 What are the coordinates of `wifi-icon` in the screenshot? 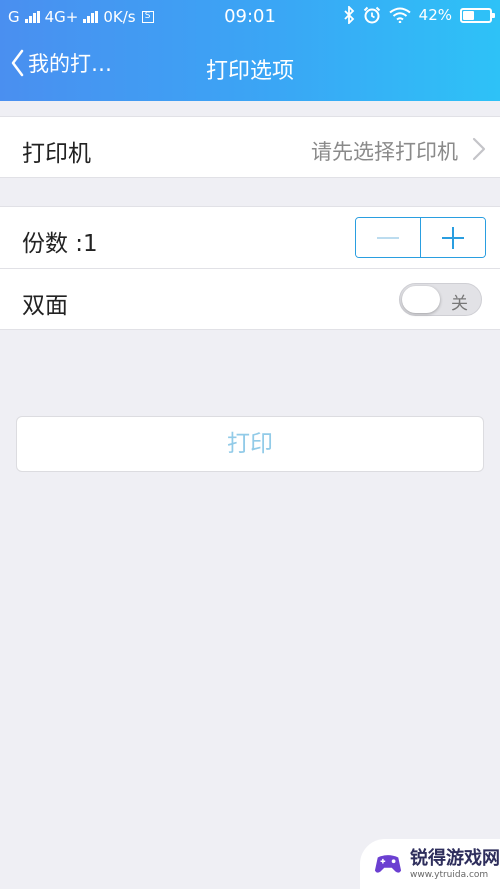 It's located at (400, 15).